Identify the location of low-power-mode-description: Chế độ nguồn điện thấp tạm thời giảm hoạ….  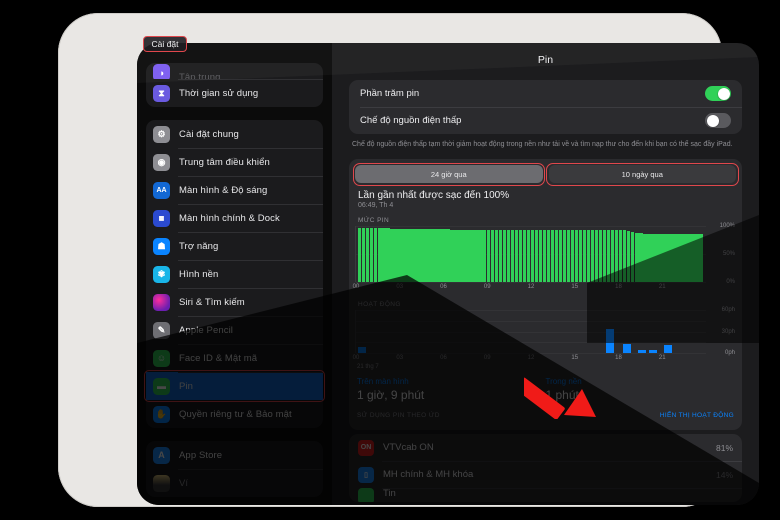
(542, 144).